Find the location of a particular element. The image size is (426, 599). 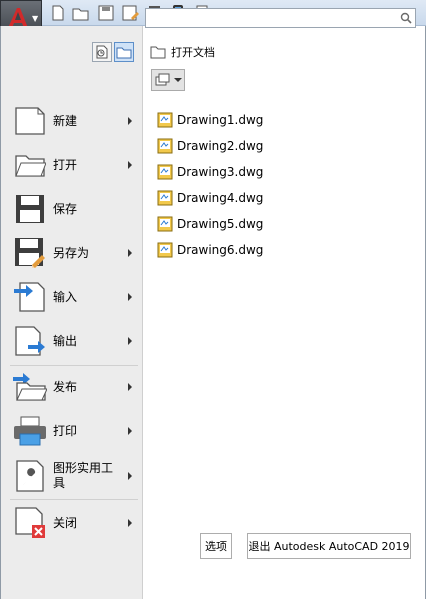

menu-item-import: 输入 is located at coordinates (72, 297).